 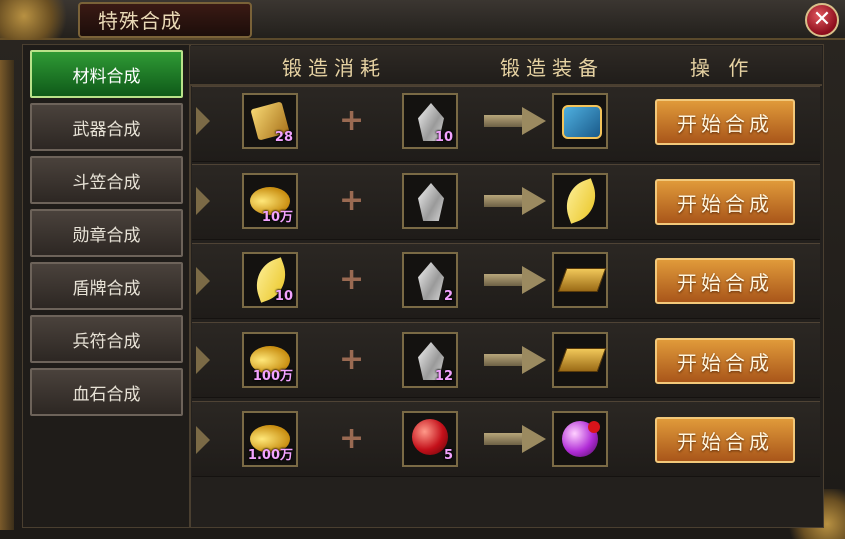 I want to click on tab-hat-synthesis: 斗笠合成, so click(x=106, y=180).